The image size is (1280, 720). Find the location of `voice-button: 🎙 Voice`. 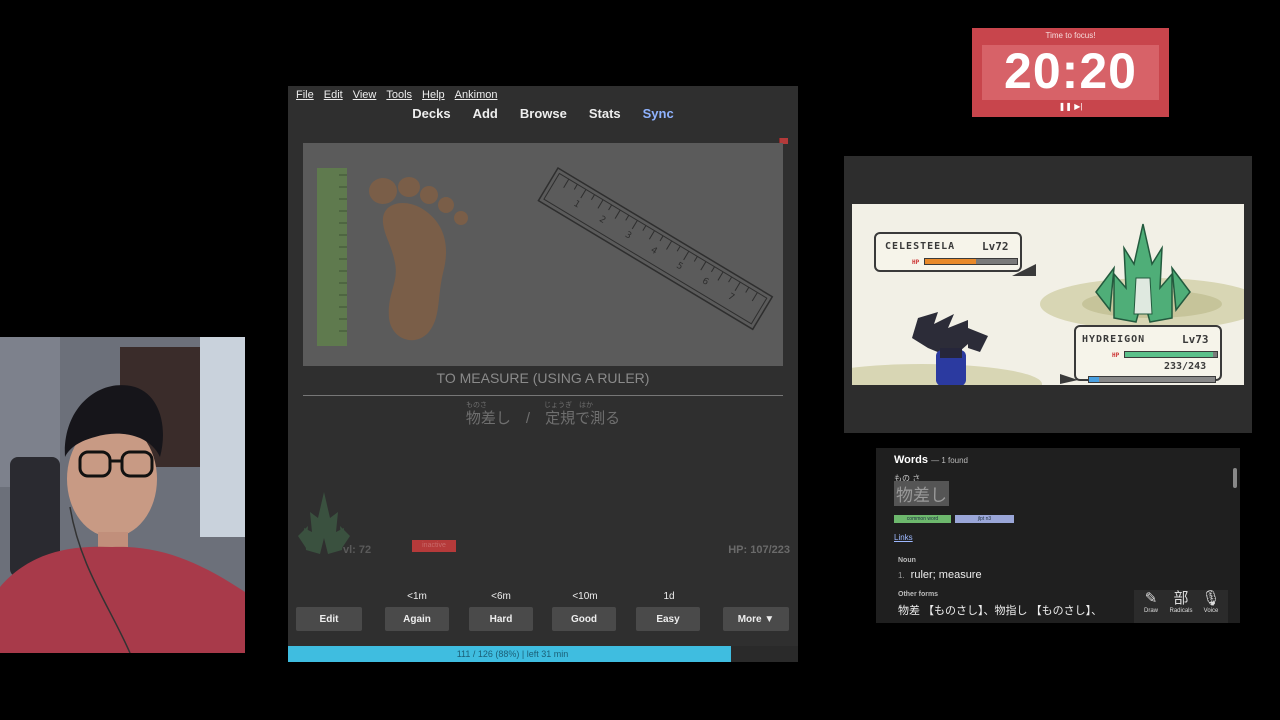

voice-button: 🎙 Voice is located at coordinates (1211, 602).